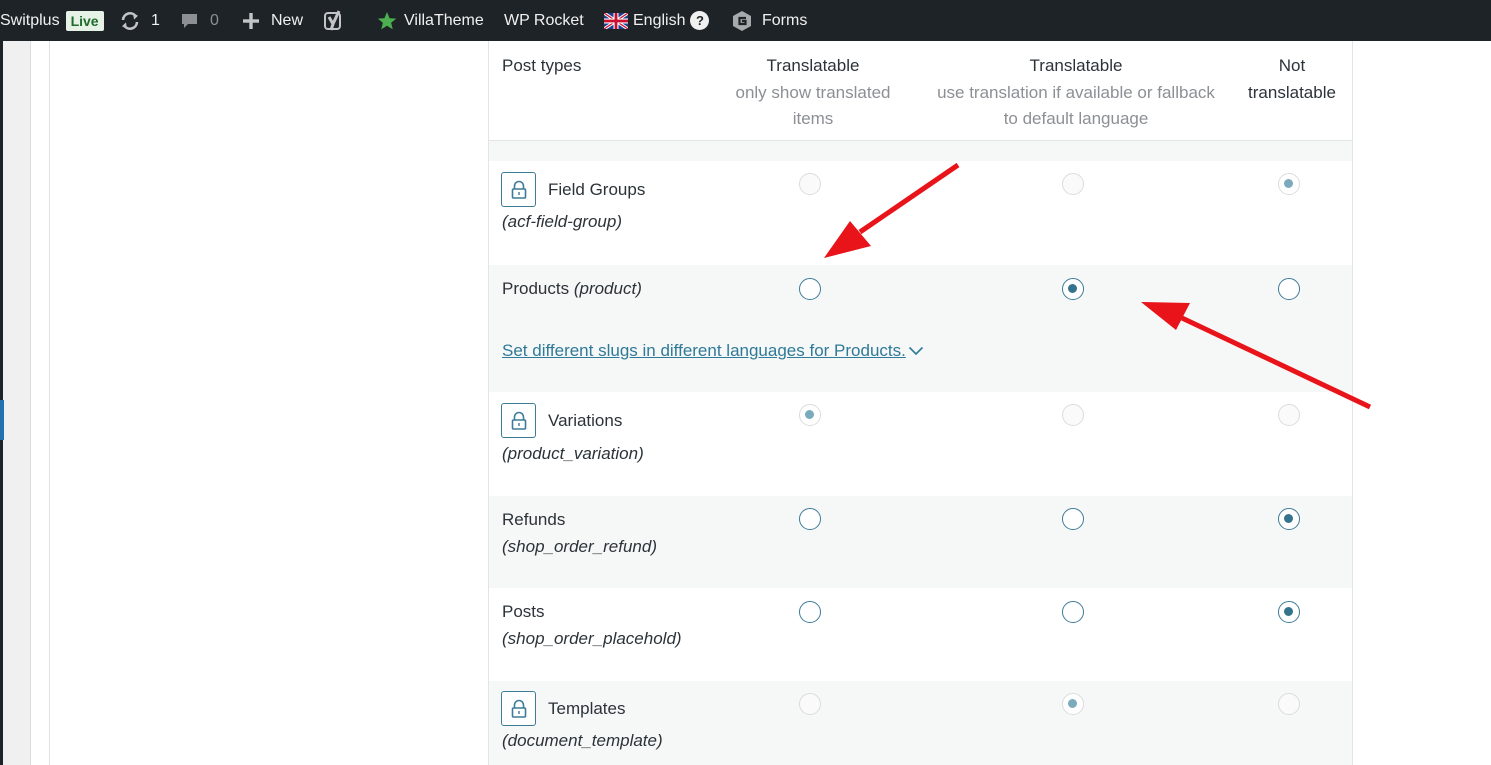  What do you see at coordinates (813, 65) in the screenshot?
I see `translate-only-title: Translatable` at bounding box center [813, 65].